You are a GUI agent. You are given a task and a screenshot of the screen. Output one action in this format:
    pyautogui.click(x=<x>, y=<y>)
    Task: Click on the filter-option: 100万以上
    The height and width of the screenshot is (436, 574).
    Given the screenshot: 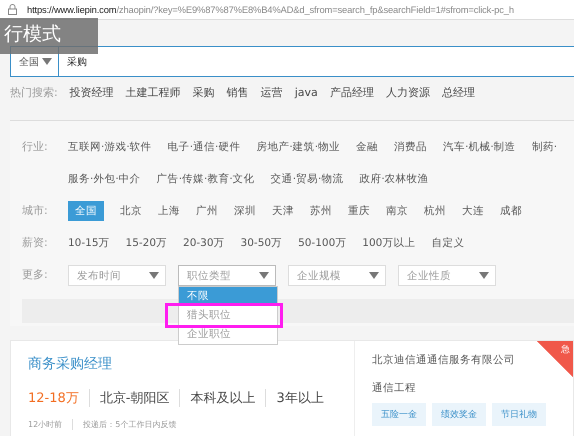 What is the action you would take?
    pyautogui.click(x=389, y=243)
    